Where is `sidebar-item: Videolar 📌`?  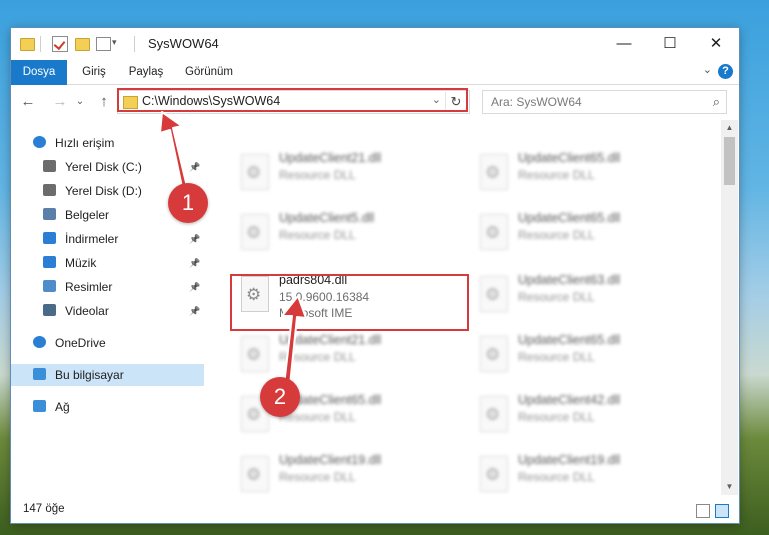
sidebar-item: Videolar 📌 is located at coordinates (107, 311).